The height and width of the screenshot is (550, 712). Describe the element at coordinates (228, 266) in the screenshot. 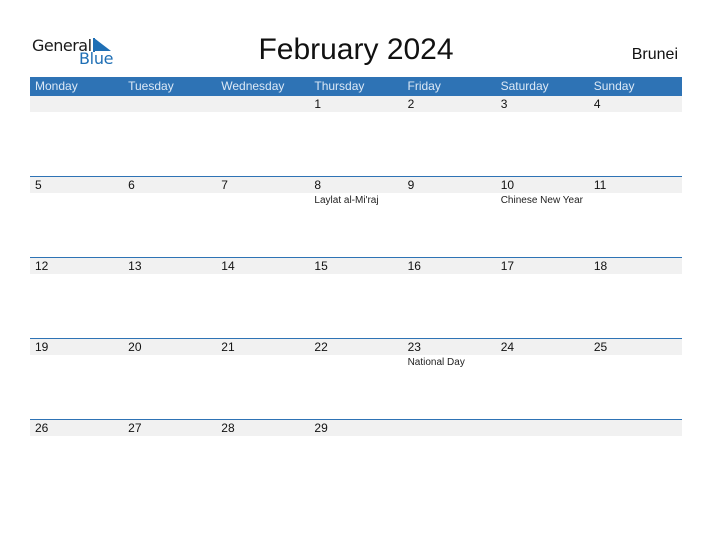

I see `day-number: 14` at that location.